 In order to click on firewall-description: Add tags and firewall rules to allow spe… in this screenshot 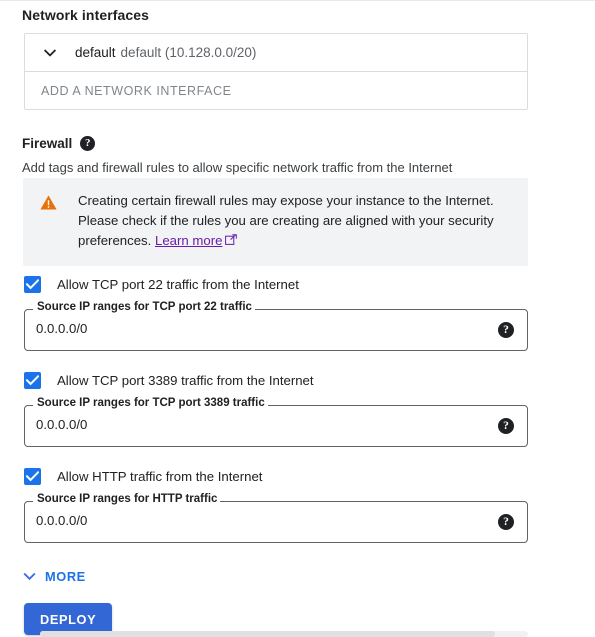, I will do `click(237, 167)`.